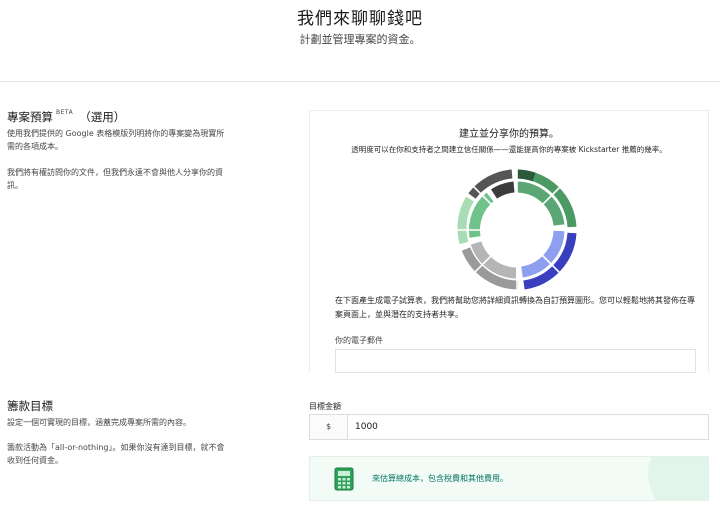  What do you see at coordinates (329, 427) in the screenshot?
I see `currency-symbol: $` at bounding box center [329, 427].